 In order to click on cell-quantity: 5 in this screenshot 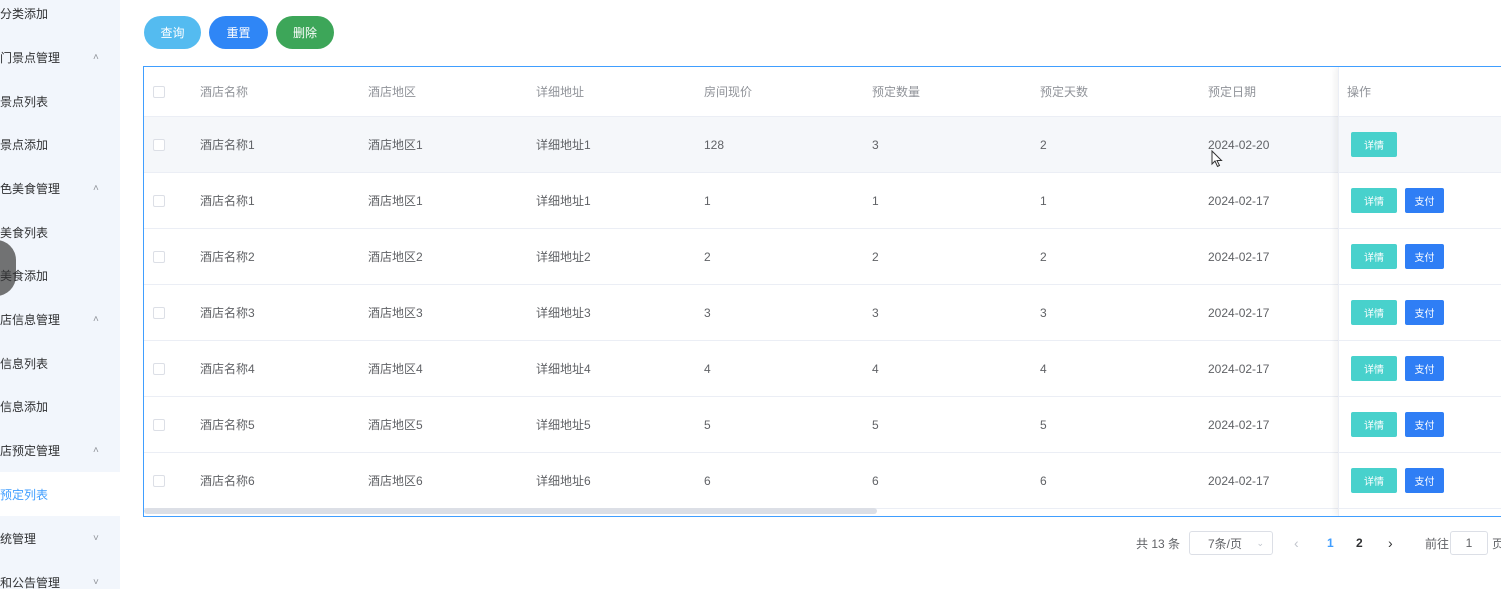, I will do `click(875, 424)`.